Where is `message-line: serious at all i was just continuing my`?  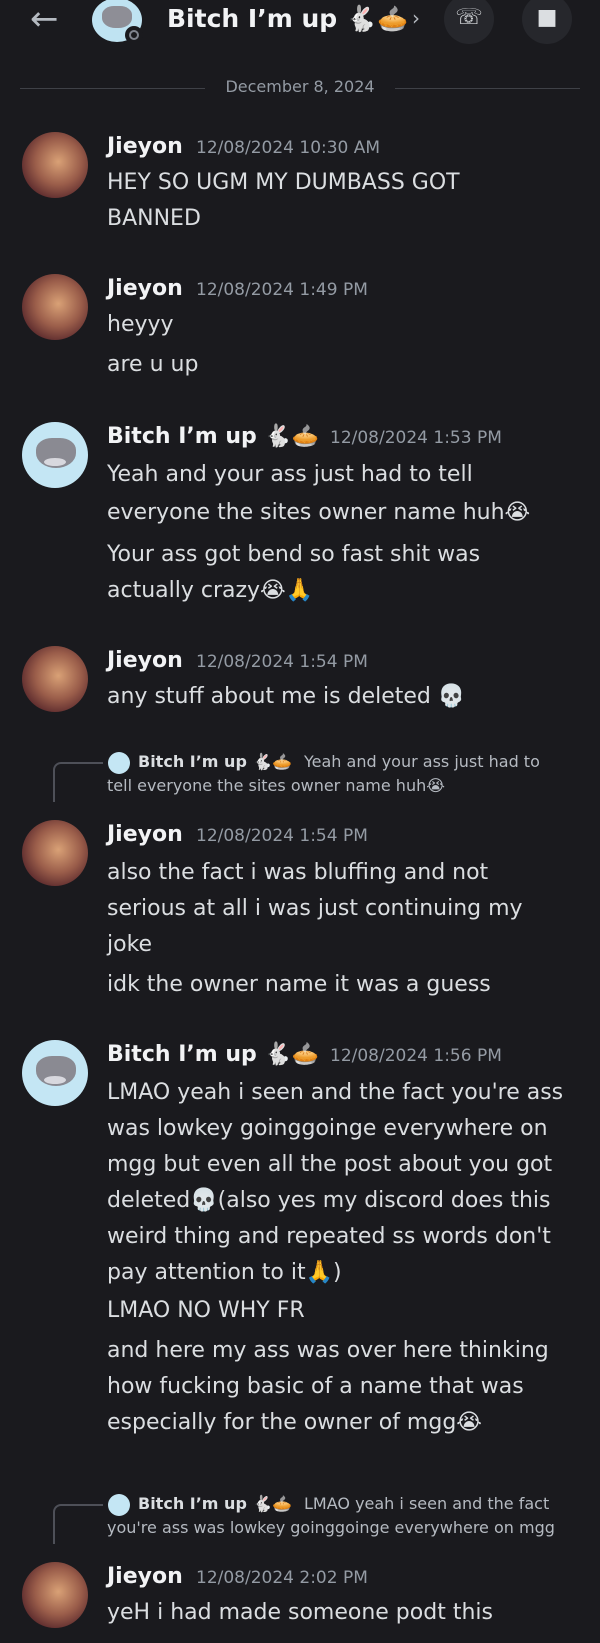
message-line: serious at all i was just continuing my is located at coordinates (315, 908).